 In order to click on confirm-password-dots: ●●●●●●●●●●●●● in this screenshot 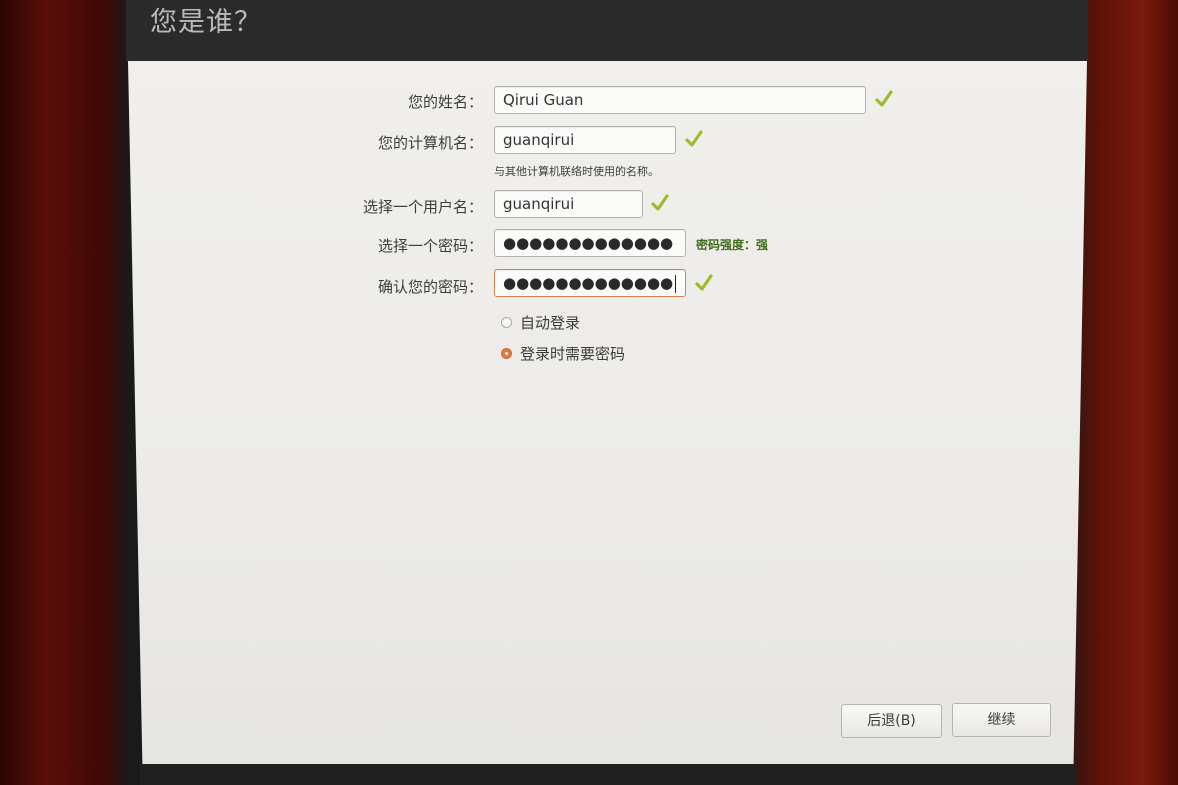, I will do `click(588, 283)`.